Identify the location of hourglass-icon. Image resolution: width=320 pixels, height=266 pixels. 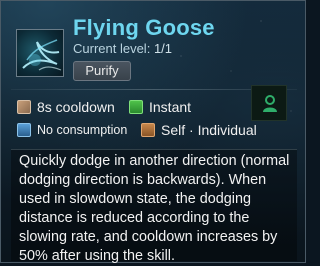
(24, 107).